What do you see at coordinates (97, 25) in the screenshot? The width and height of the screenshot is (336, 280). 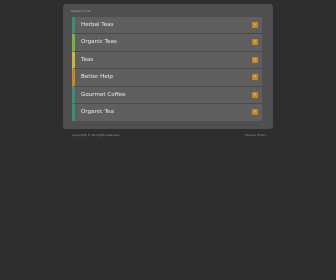 I see `link-label: Herbal Teas` at bounding box center [97, 25].